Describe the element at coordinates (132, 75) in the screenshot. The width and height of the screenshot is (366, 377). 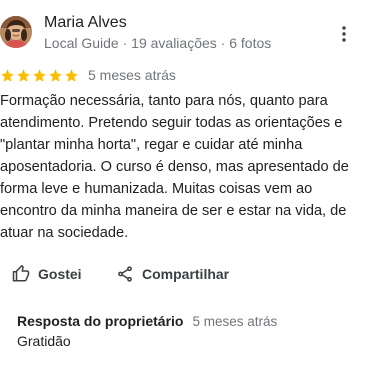
I see `review-date: 5 meses atrás` at that location.